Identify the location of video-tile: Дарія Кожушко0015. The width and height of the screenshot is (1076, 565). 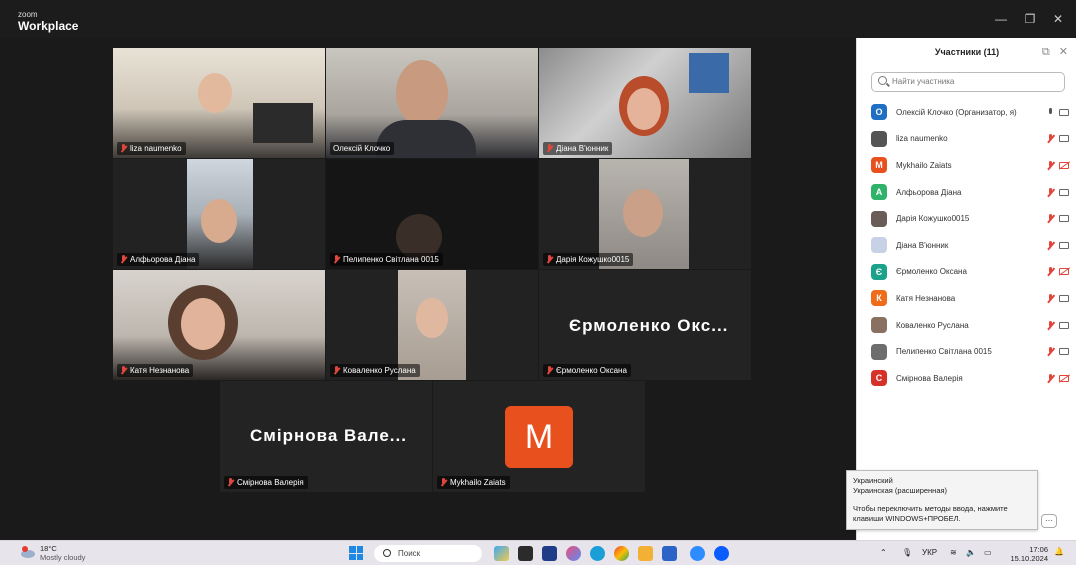
(645, 214).